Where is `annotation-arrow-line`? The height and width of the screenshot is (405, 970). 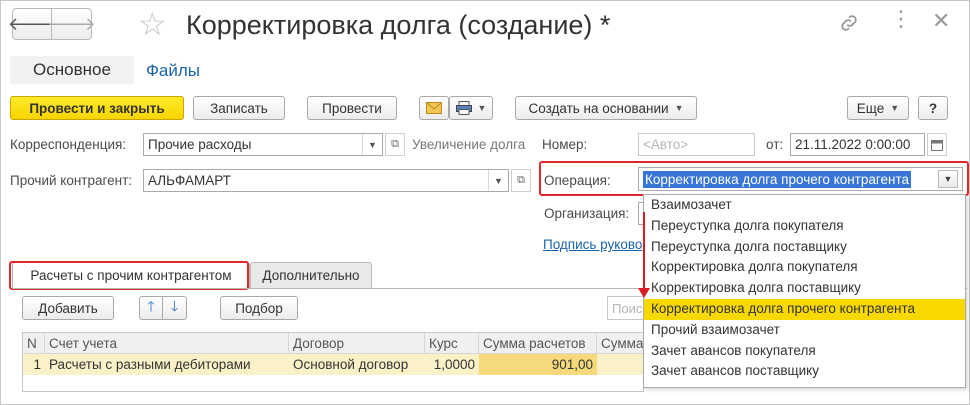
annotation-arrow-line is located at coordinates (644, 251).